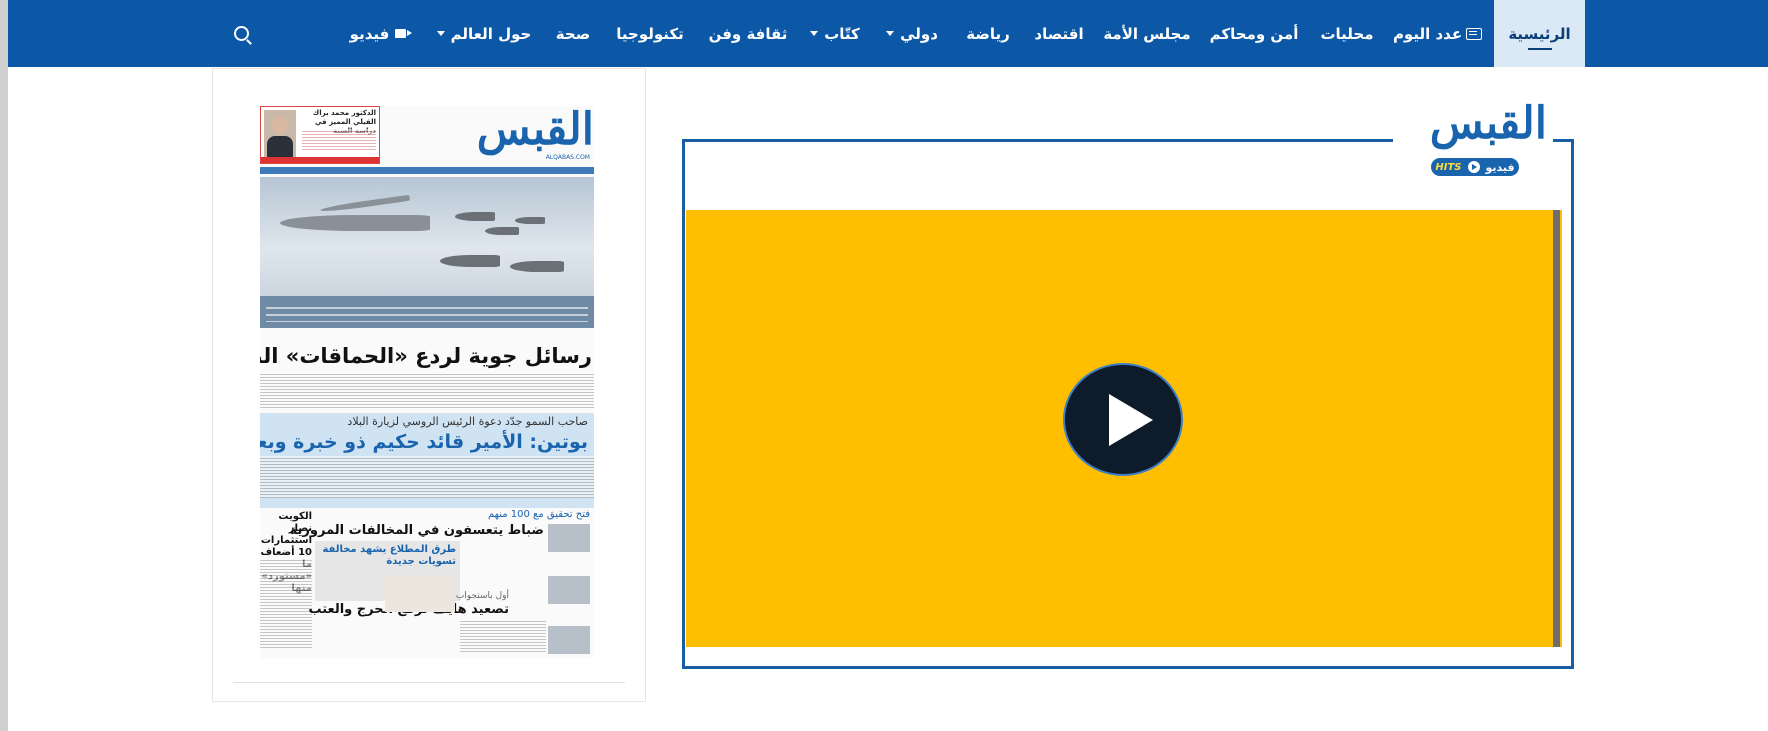 The image size is (1768, 731). I want to click on nav-item-label: حول العالم, so click(491, 33).